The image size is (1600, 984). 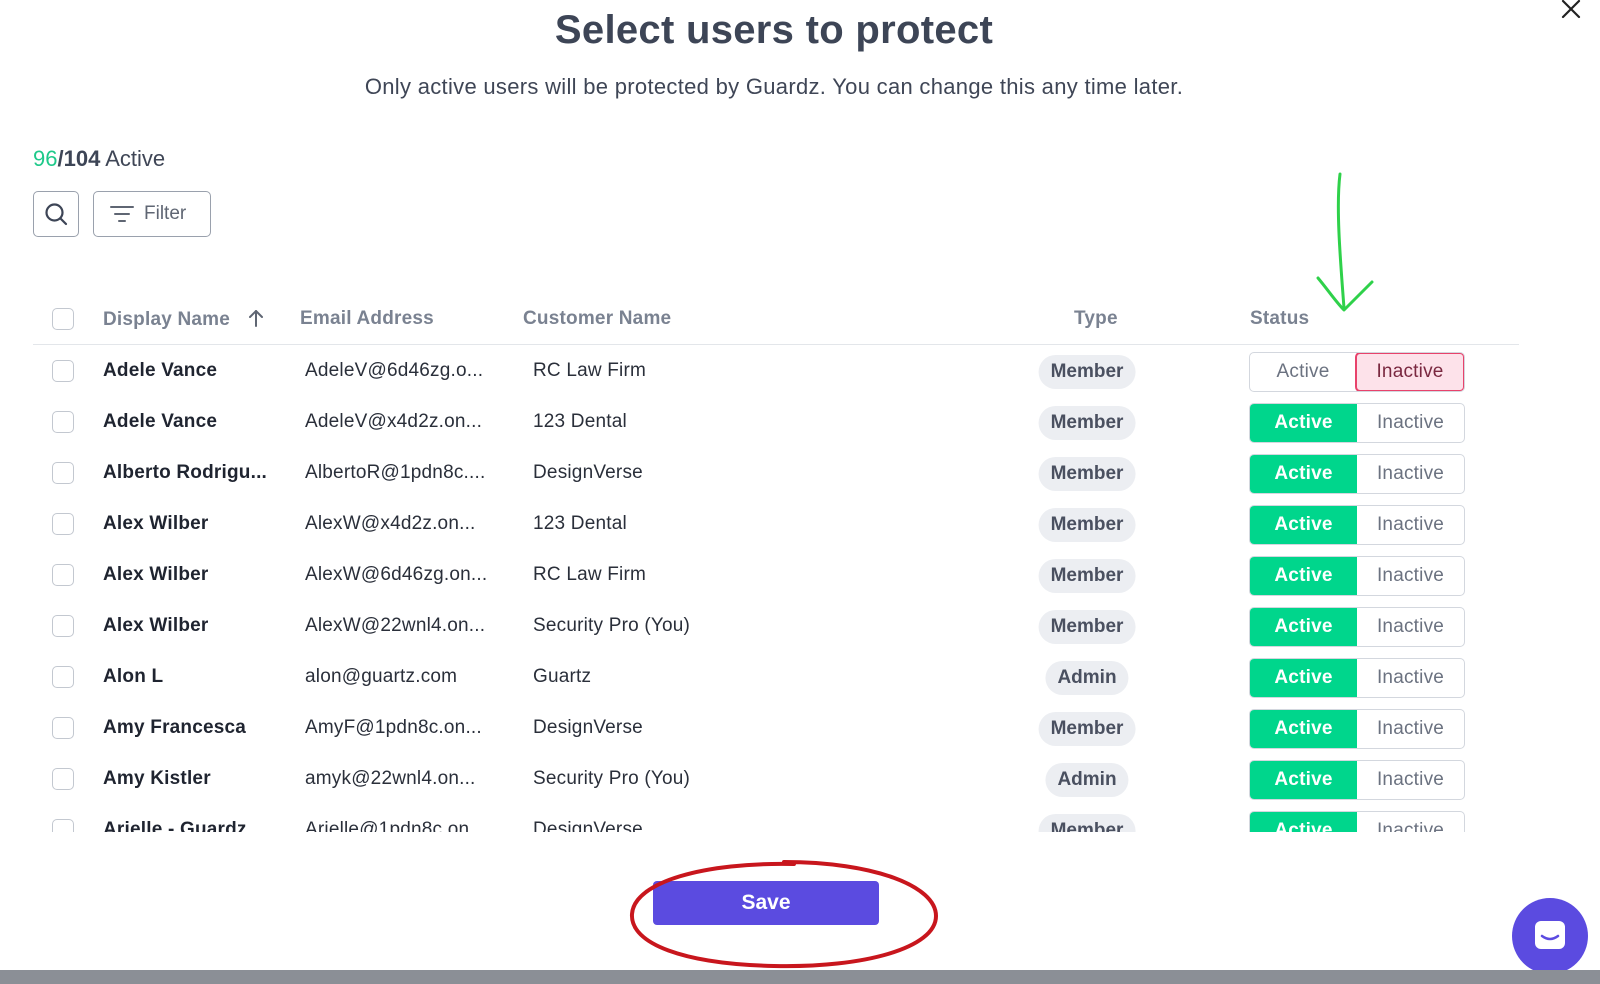 I want to click on chat-launcher-button, so click(x=1550, y=936).